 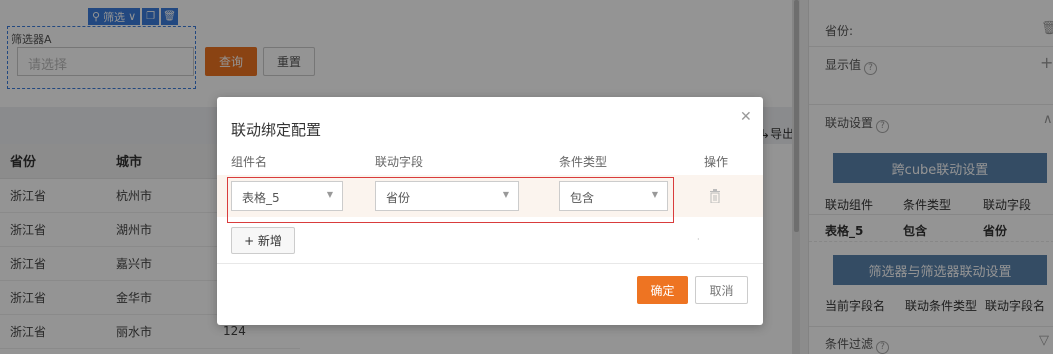 What do you see at coordinates (716, 162) in the screenshot?
I see `column-header: 操作` at bounding box center [716, 162].